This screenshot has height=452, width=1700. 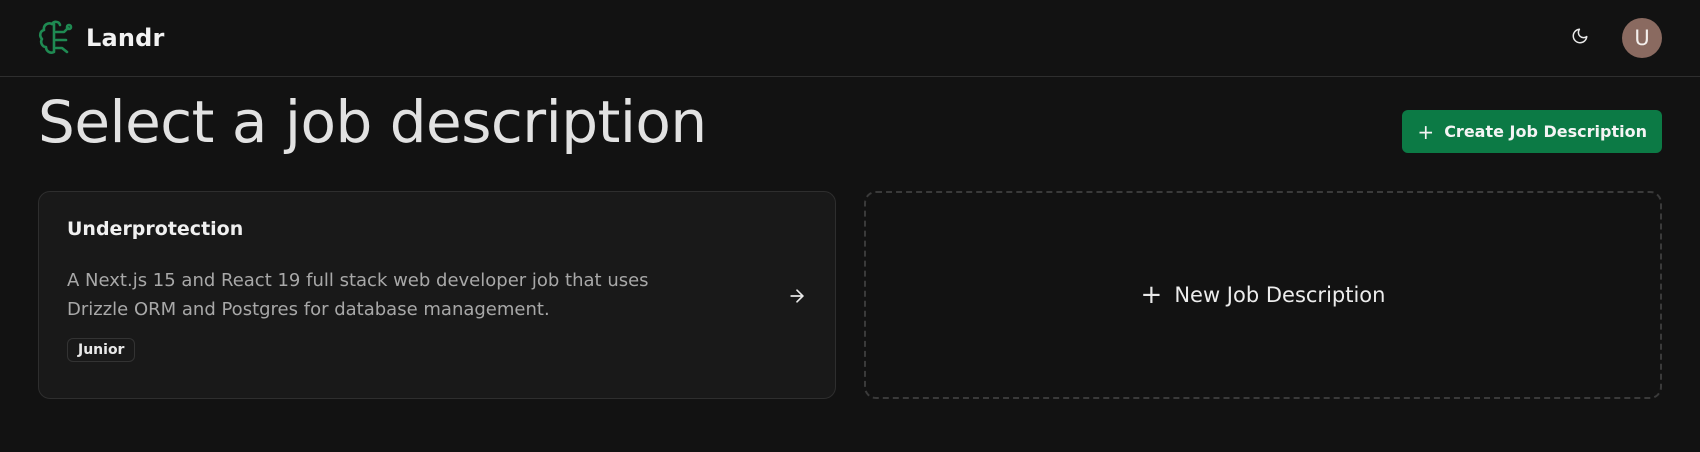 I want to click on brand: Landr, so click(x=101, y=38).